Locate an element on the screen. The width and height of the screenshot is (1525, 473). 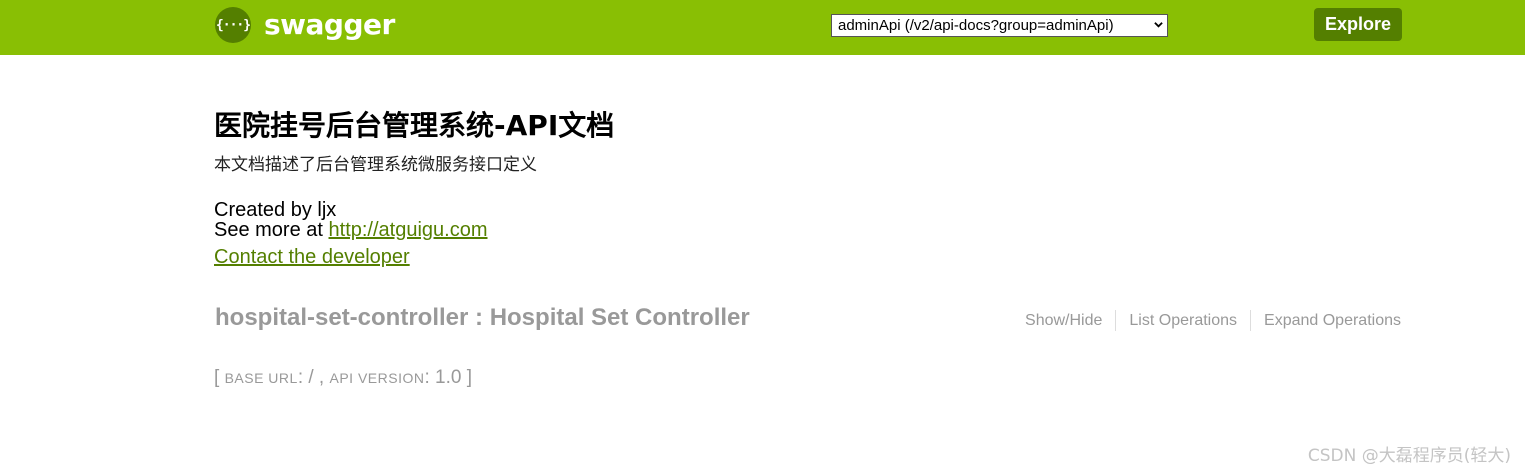
see-more-line: See more at http://atguigu.com is located at coordinates (351, 230).